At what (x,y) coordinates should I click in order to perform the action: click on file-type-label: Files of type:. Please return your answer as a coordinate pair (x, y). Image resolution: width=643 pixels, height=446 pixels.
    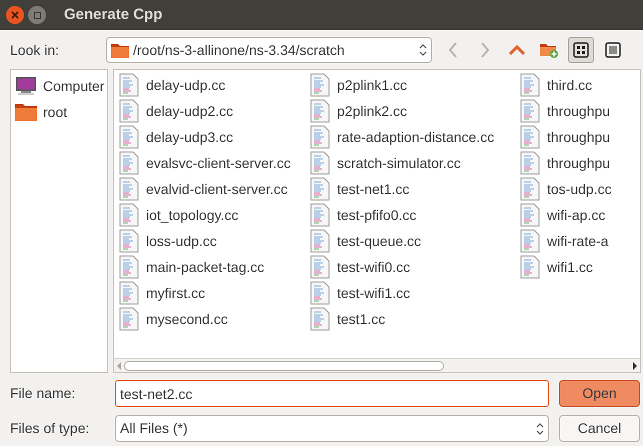
    Looking at the image, I should click on (50, 428).